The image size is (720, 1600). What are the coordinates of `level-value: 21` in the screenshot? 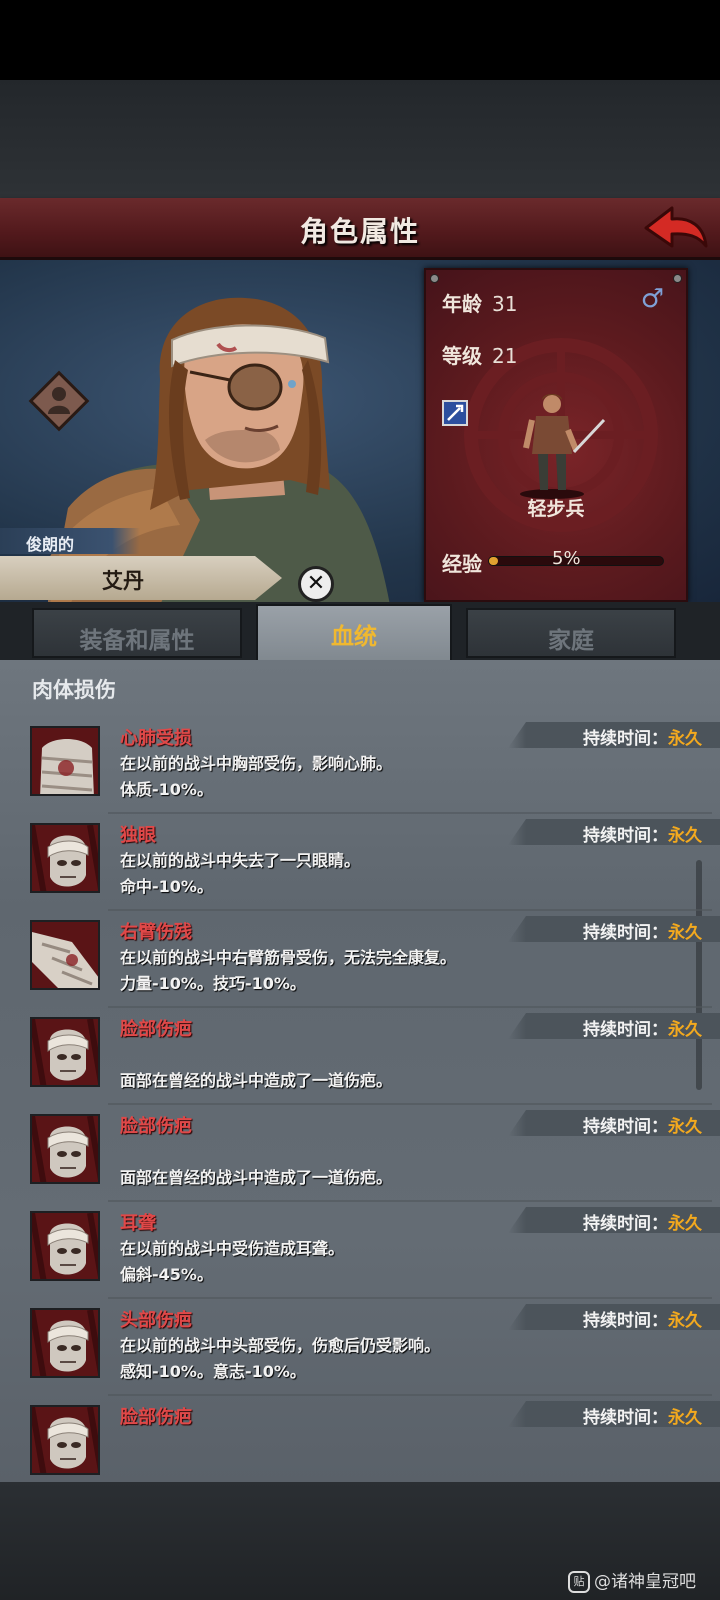 It's located at (505, 356).